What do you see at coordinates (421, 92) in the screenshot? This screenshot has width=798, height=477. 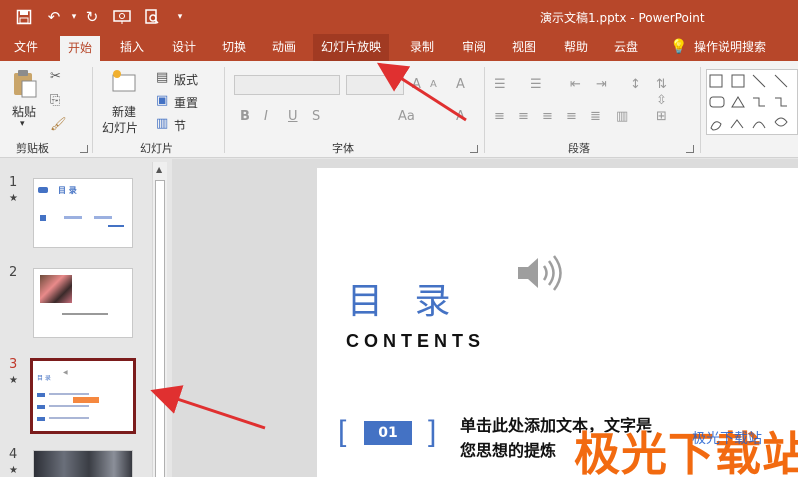 I see `arrow-to-slideshow-tab` at bounding box center [421, 92].